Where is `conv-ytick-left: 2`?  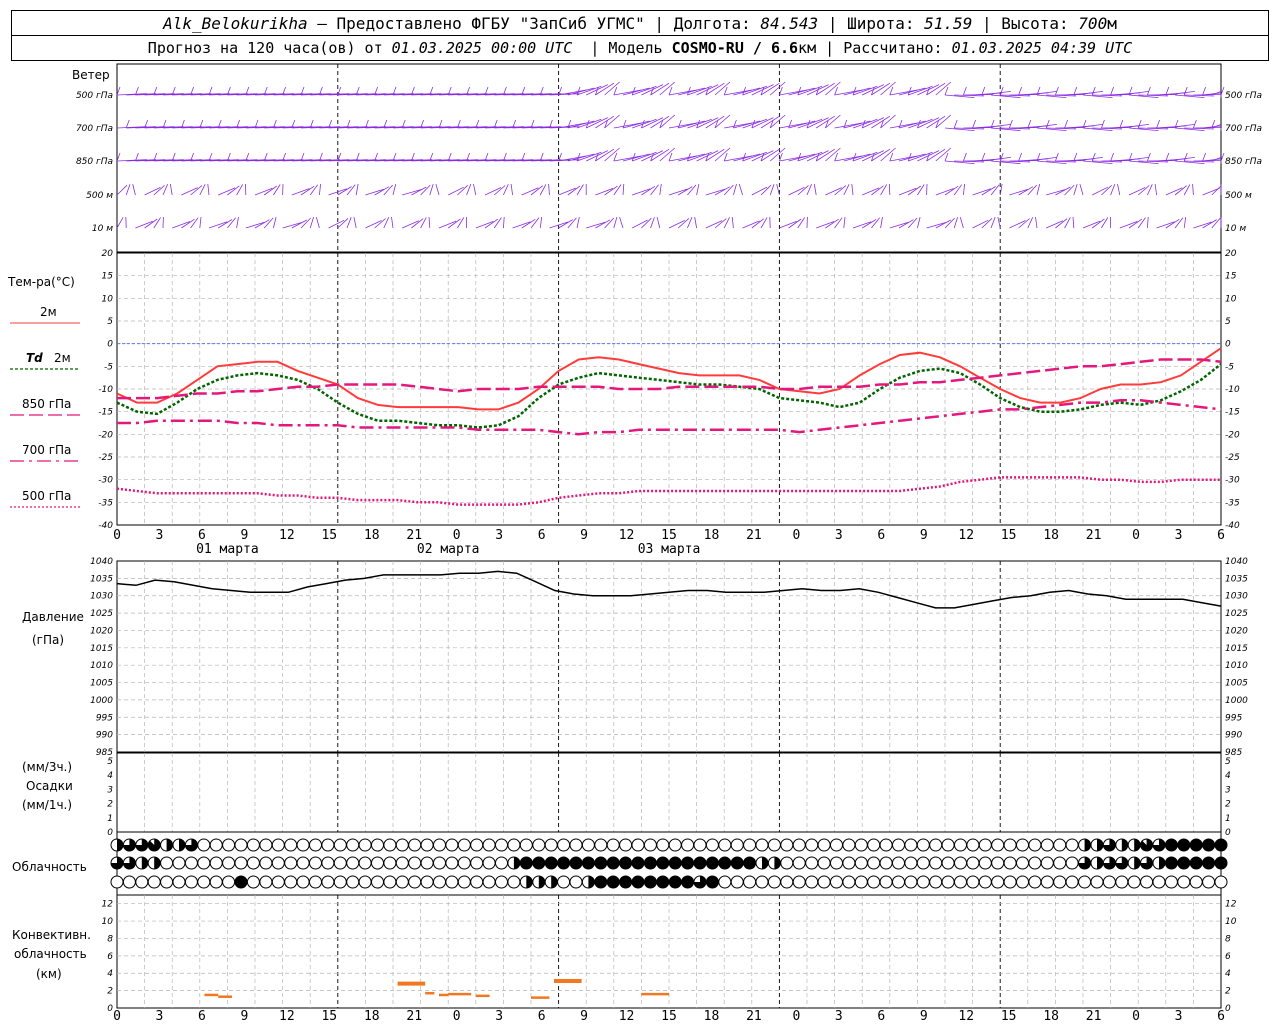
conv-ytick-left: 2 is located at coordinates (110, 992).